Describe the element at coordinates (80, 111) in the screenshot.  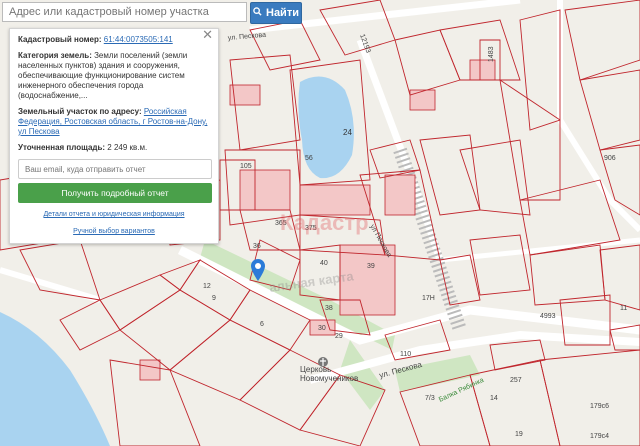
I see `address-label: Земельный участок по адресу:` at that location.